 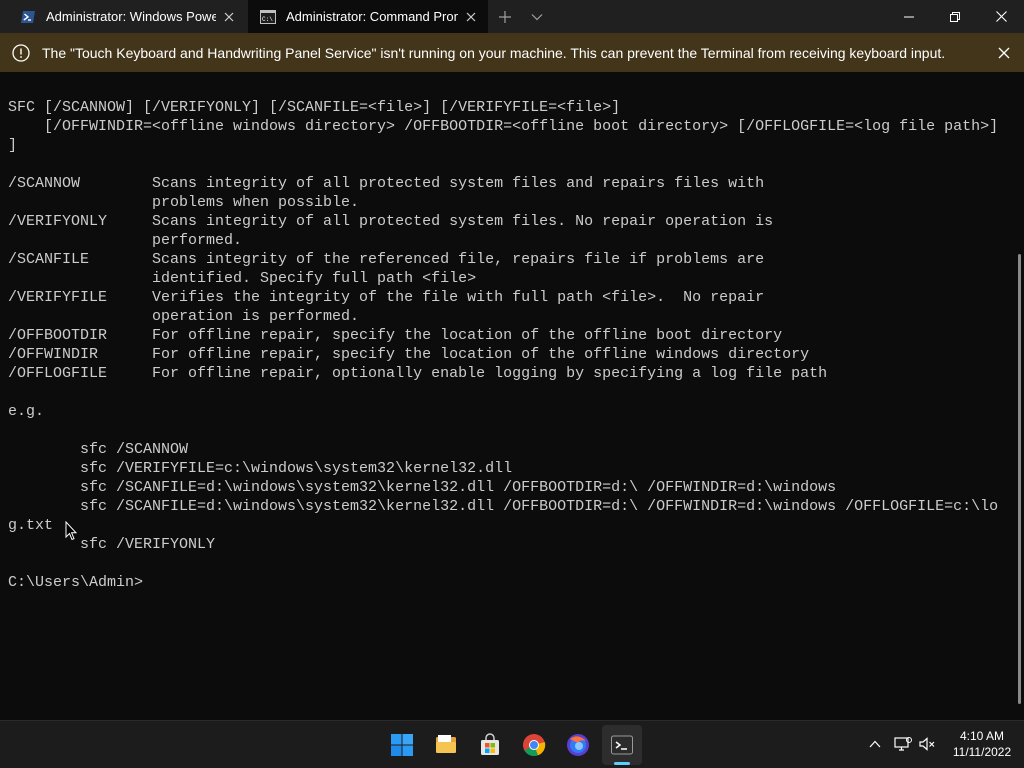 What do you see at coordinates (184, 202) in the screenshot?
I see `terminal-line: problems when possible.` at bounding box center [184, 202].